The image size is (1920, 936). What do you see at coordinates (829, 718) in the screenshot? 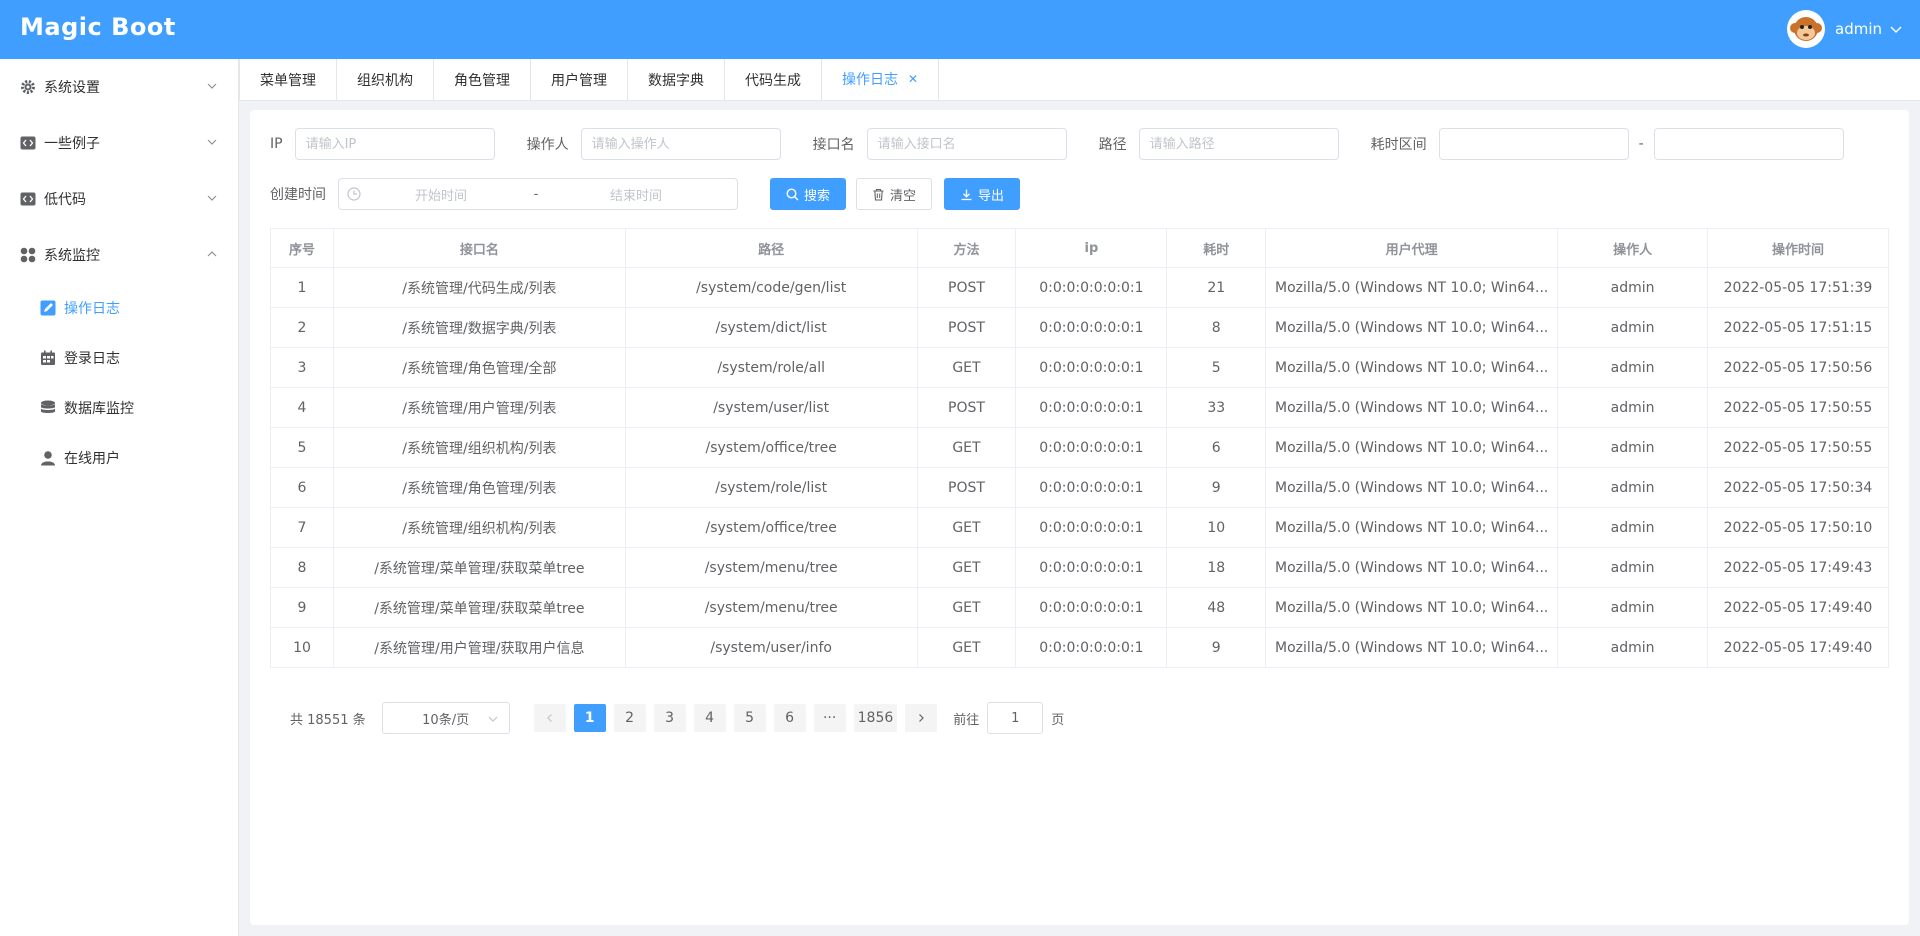
I see `more-pages-ellipsis: ···` at bounding box center [829, 718].